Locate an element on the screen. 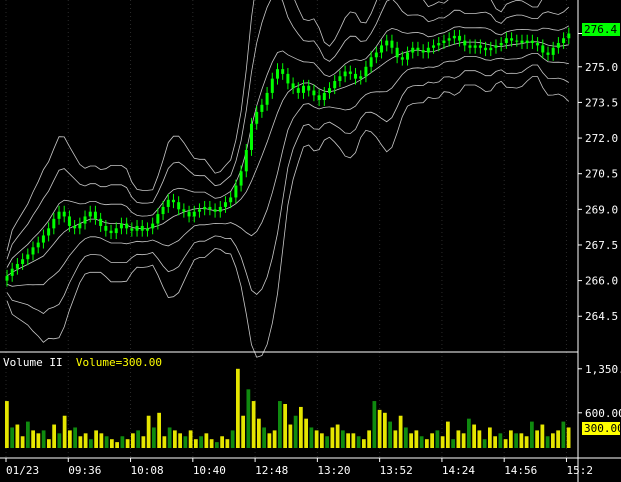  time-tick-label: 12:48 is located at coordinates (271, 470).